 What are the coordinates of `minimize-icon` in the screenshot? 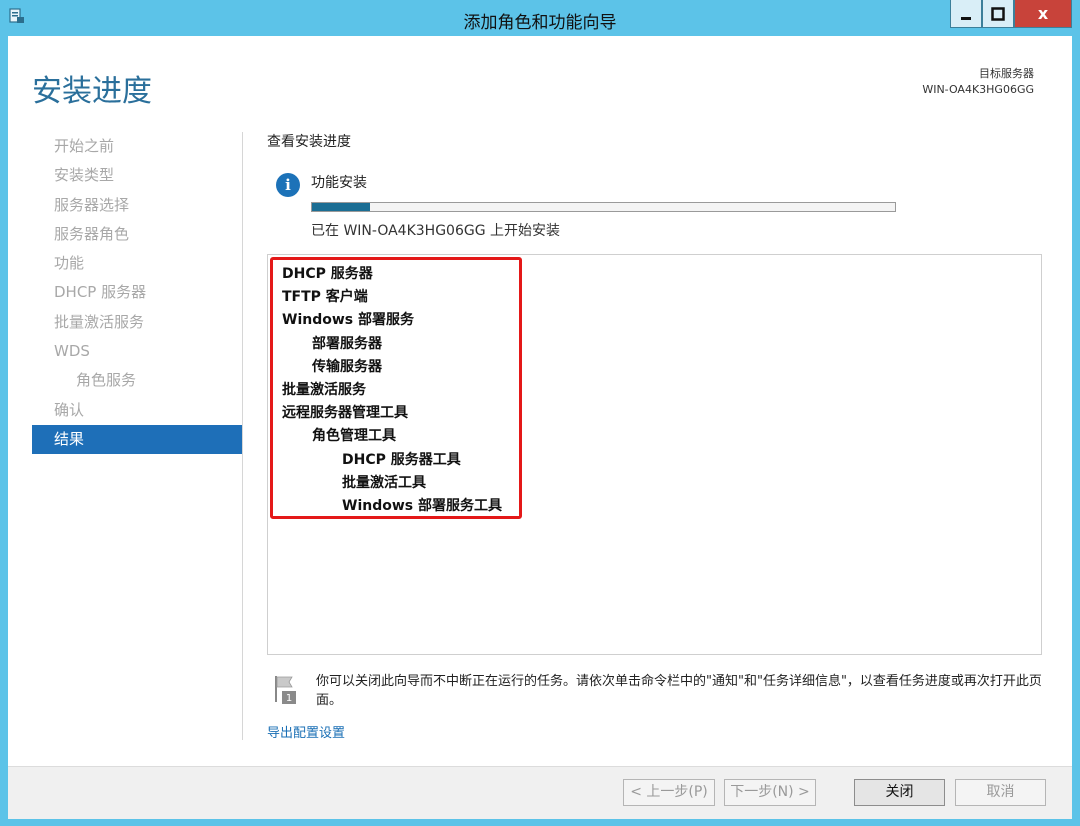 It's located at (966, 18).